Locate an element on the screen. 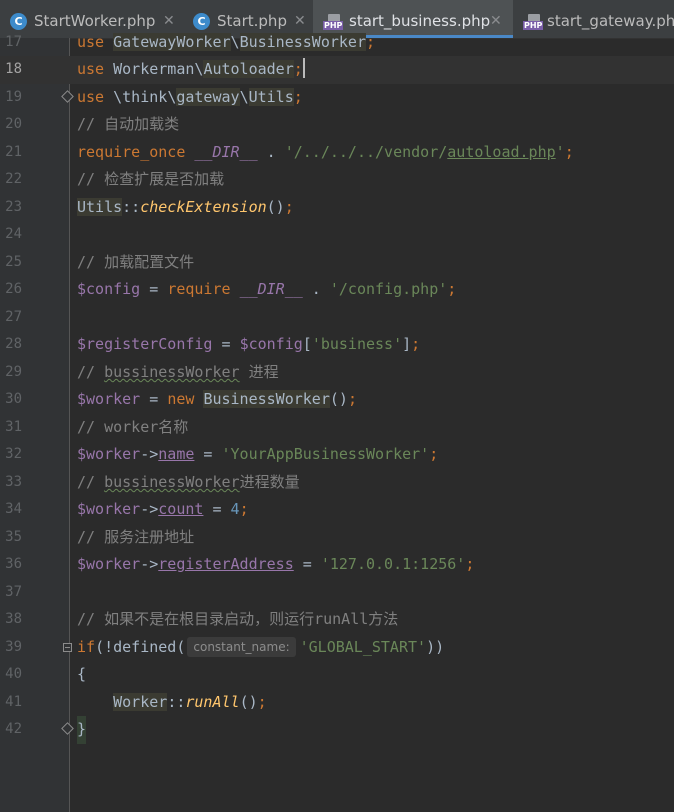  code-line: 37 is located at coordinates (337, 593).